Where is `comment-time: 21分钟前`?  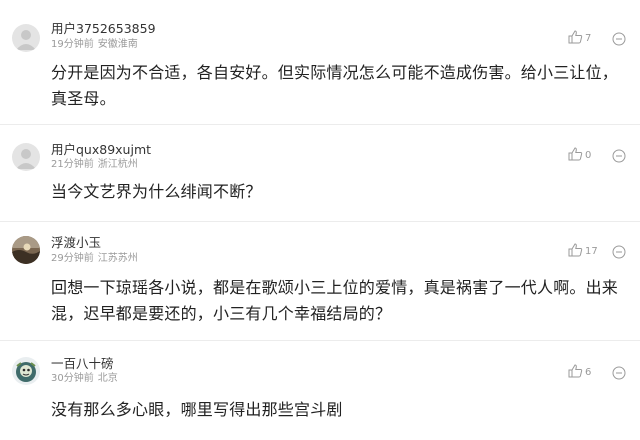
comment-time: 21分钟前 is located at coordinates (72, 164).